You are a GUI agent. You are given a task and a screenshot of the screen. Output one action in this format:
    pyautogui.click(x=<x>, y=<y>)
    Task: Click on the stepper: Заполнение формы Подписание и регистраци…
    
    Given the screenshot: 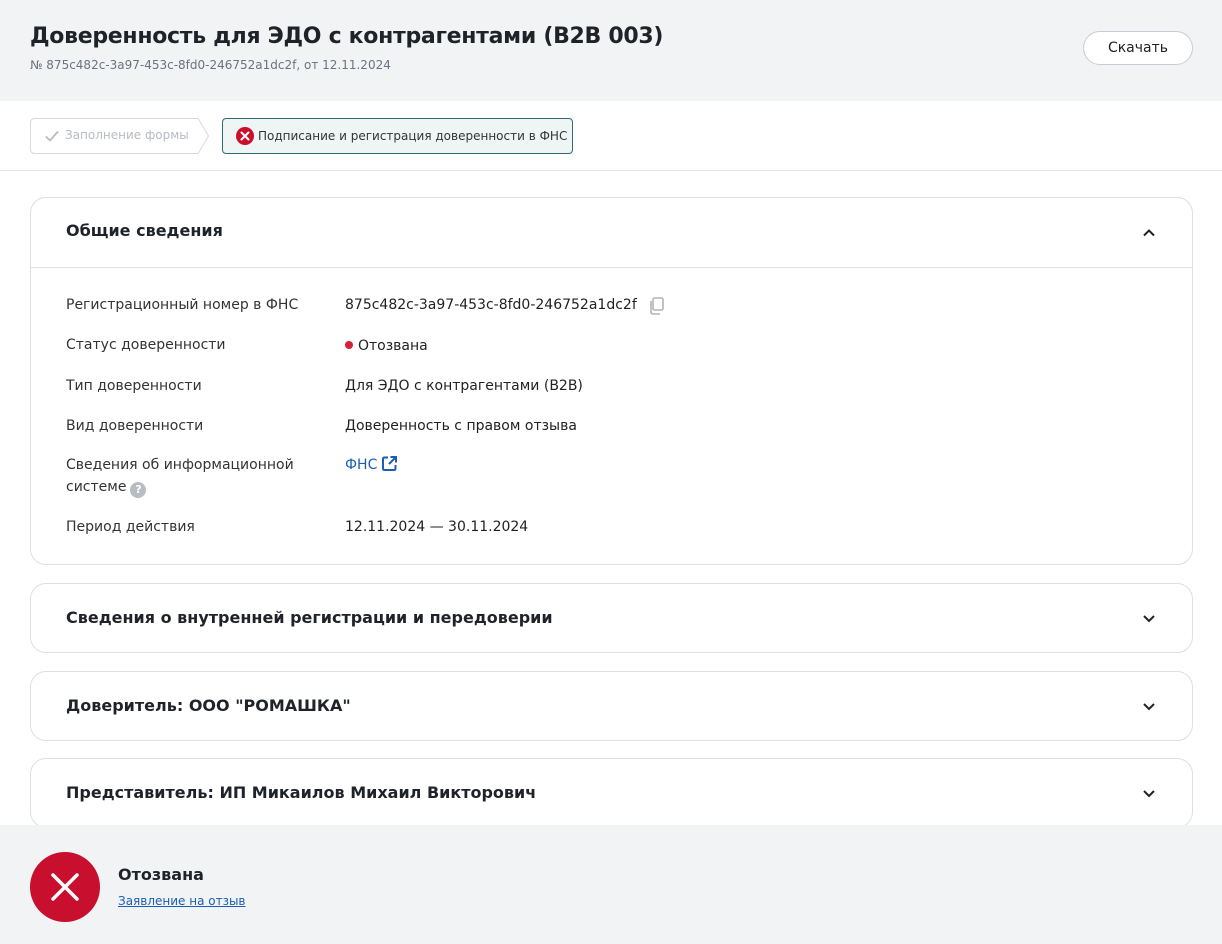 What is the action you would take?
    pyautogui.click(x=611, y=136)
    